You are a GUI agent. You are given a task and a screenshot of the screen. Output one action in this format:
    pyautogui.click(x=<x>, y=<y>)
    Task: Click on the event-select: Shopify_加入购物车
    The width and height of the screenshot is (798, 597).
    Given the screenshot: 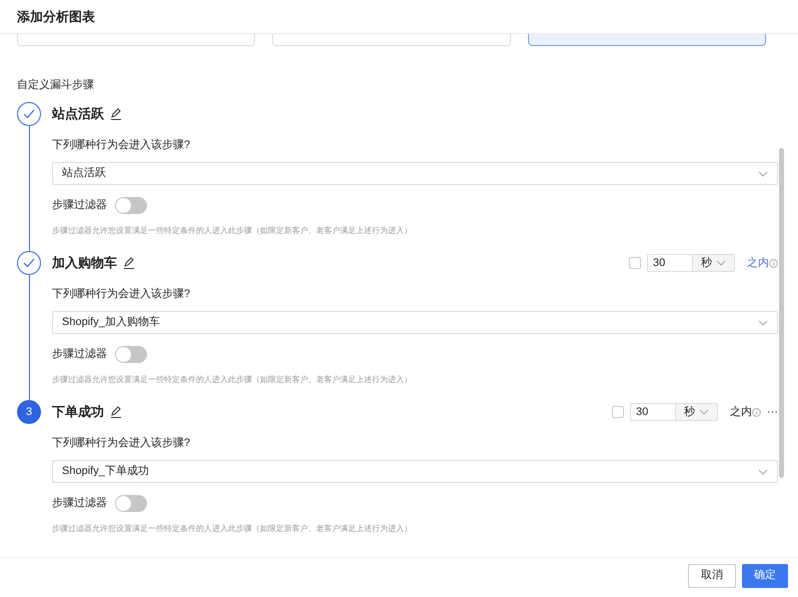 What is the action you would take?
    pyautogui.click(x=415, y=322)
    